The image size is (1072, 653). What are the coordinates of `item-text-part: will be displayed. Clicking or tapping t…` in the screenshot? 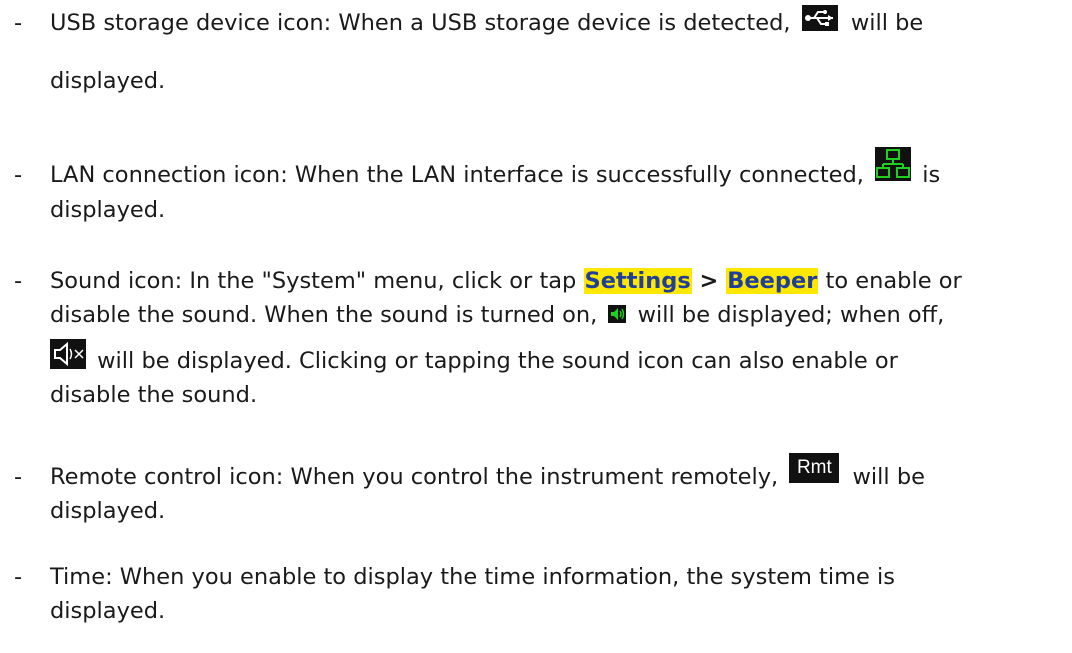 It's located at (494, 361).